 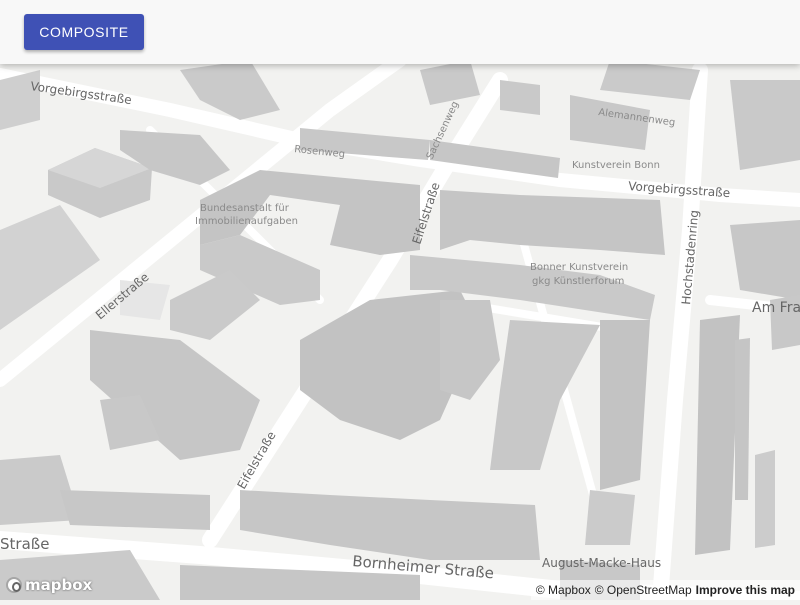 What do you see at coordinates (776, 308) in the screenshot?
I see `label-am-fra: Am Fra` at bounding box center [776, 308].